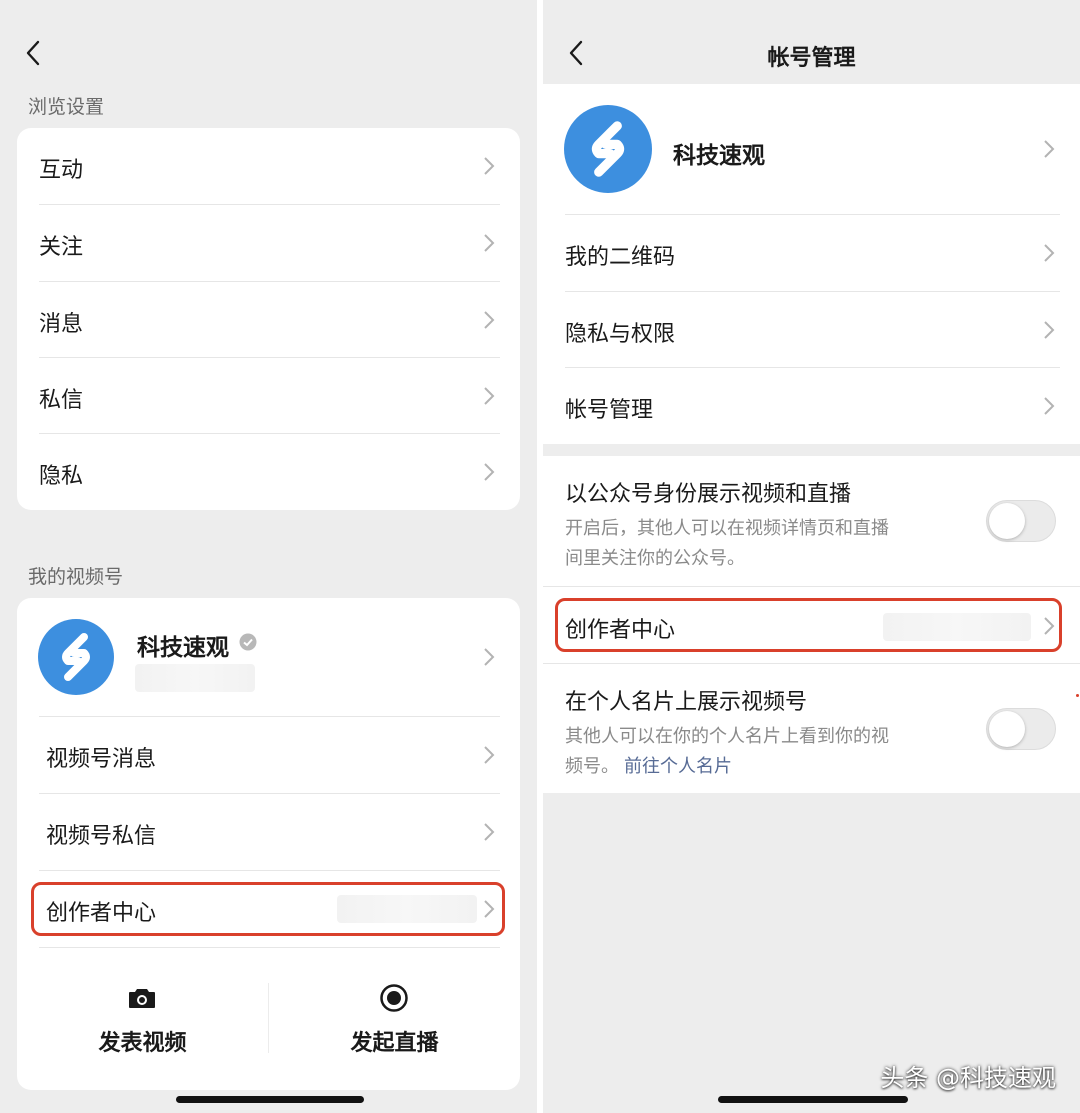 This screenshot has height=1113, width=1080. Describe the element at coordinates (66, 107) in the screenshot. I see `browse-settings-heading: 浏览设置` at that location.